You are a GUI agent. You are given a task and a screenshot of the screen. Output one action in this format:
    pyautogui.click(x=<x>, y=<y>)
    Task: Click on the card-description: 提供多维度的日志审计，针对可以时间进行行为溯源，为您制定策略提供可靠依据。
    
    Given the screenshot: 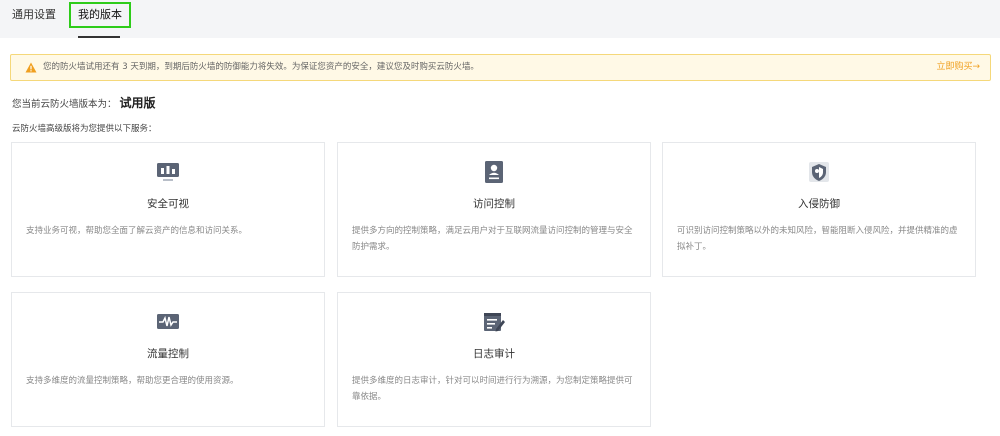 What is the action you would take?
    pyautogui.click(x=492, y=389)
    